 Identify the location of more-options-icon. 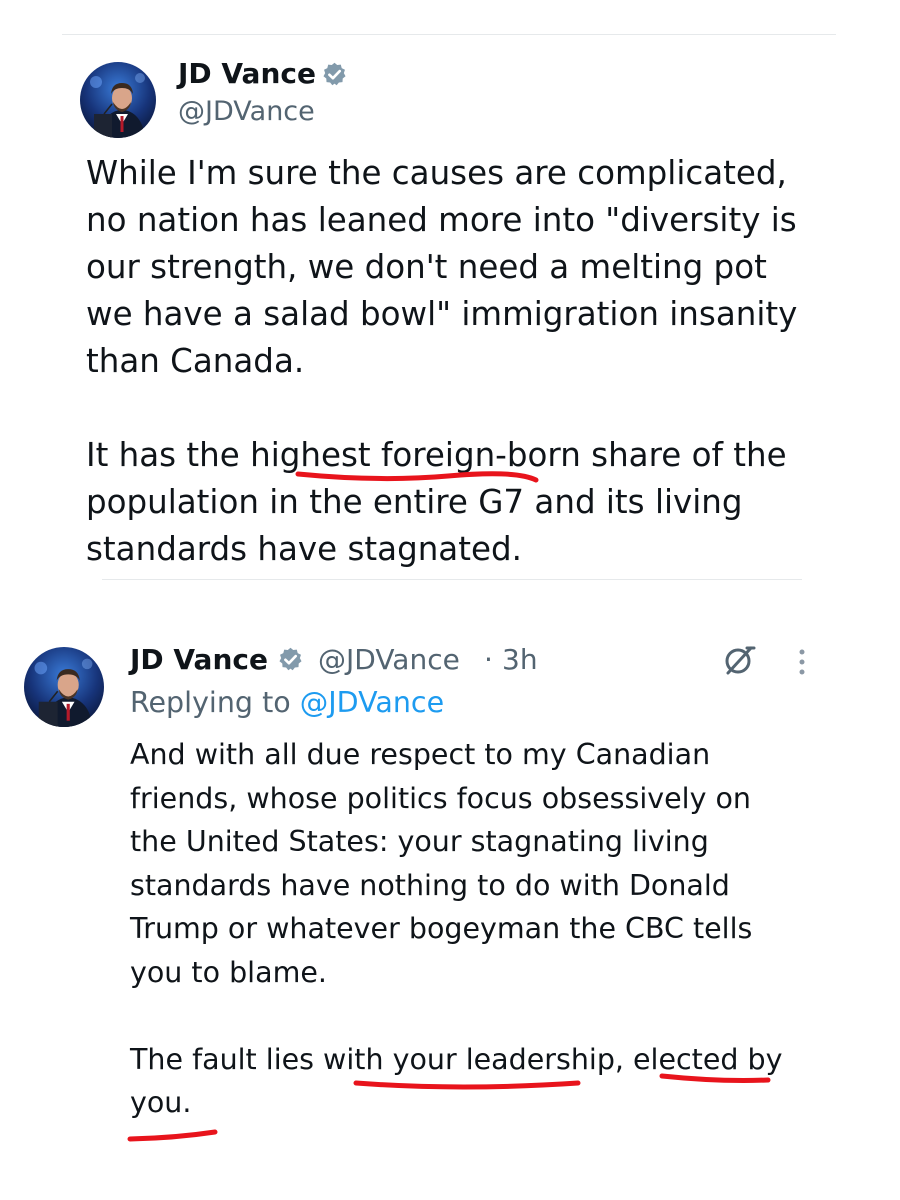
(802, 664).